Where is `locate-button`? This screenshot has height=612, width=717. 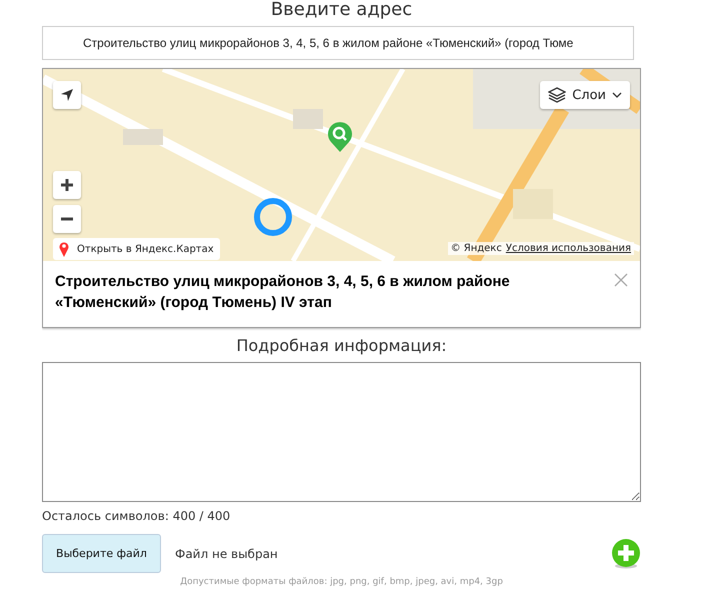 locate-button is located at coordinates (67, 95).